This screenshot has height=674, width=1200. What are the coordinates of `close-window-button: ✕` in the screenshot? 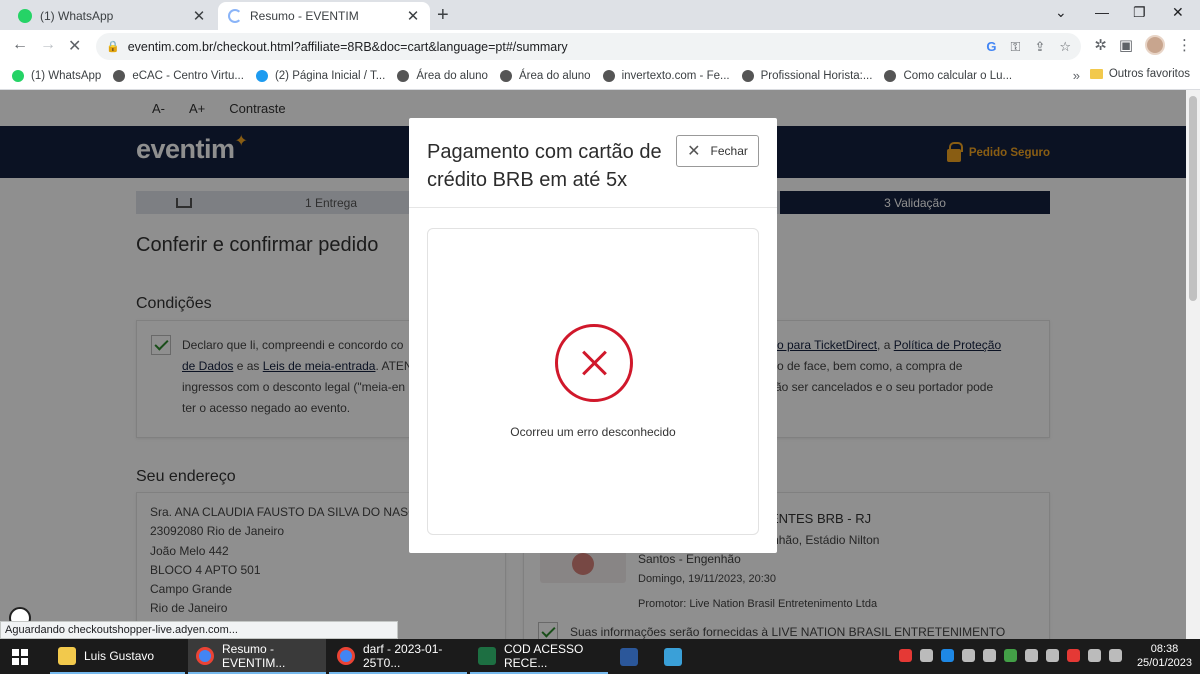 It's located at (1178, 12).